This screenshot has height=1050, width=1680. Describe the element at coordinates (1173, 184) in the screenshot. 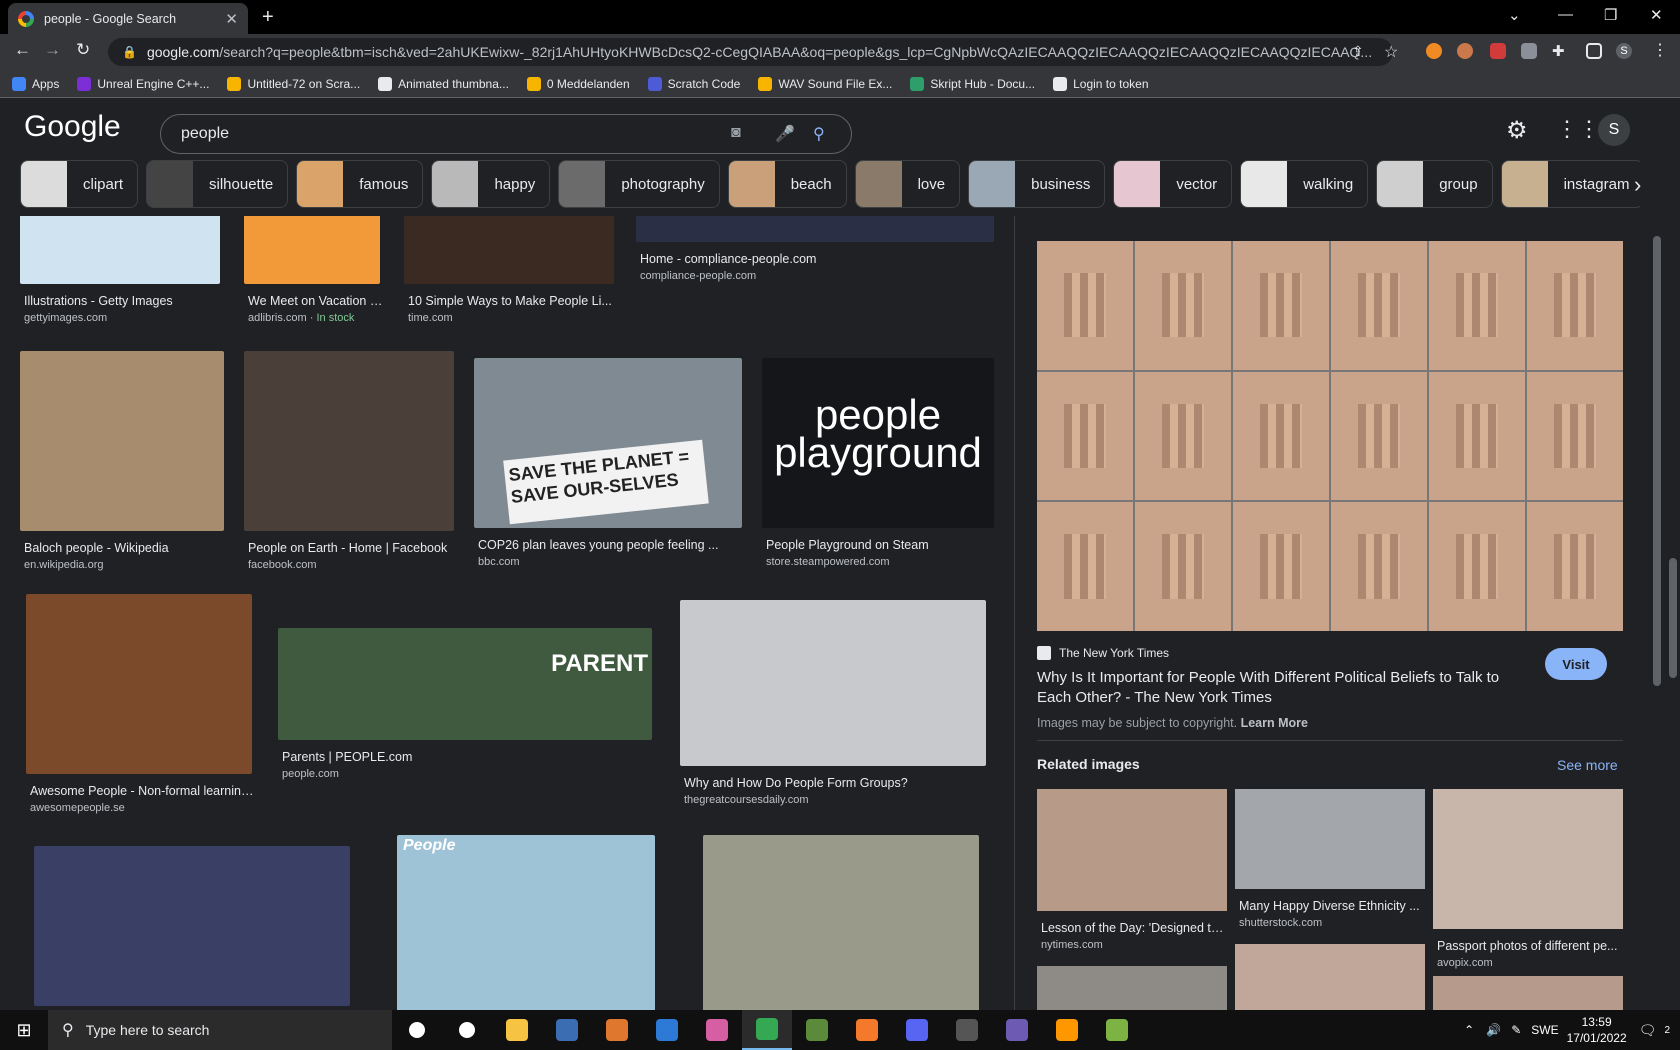

I see `chip-vector: vector` at that location.